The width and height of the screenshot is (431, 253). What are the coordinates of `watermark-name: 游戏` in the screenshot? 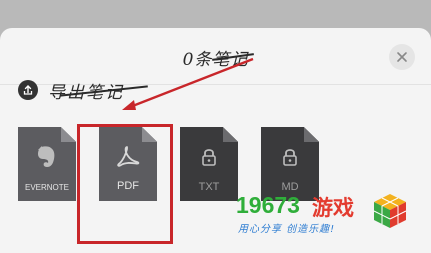 It's located at (333, 208).